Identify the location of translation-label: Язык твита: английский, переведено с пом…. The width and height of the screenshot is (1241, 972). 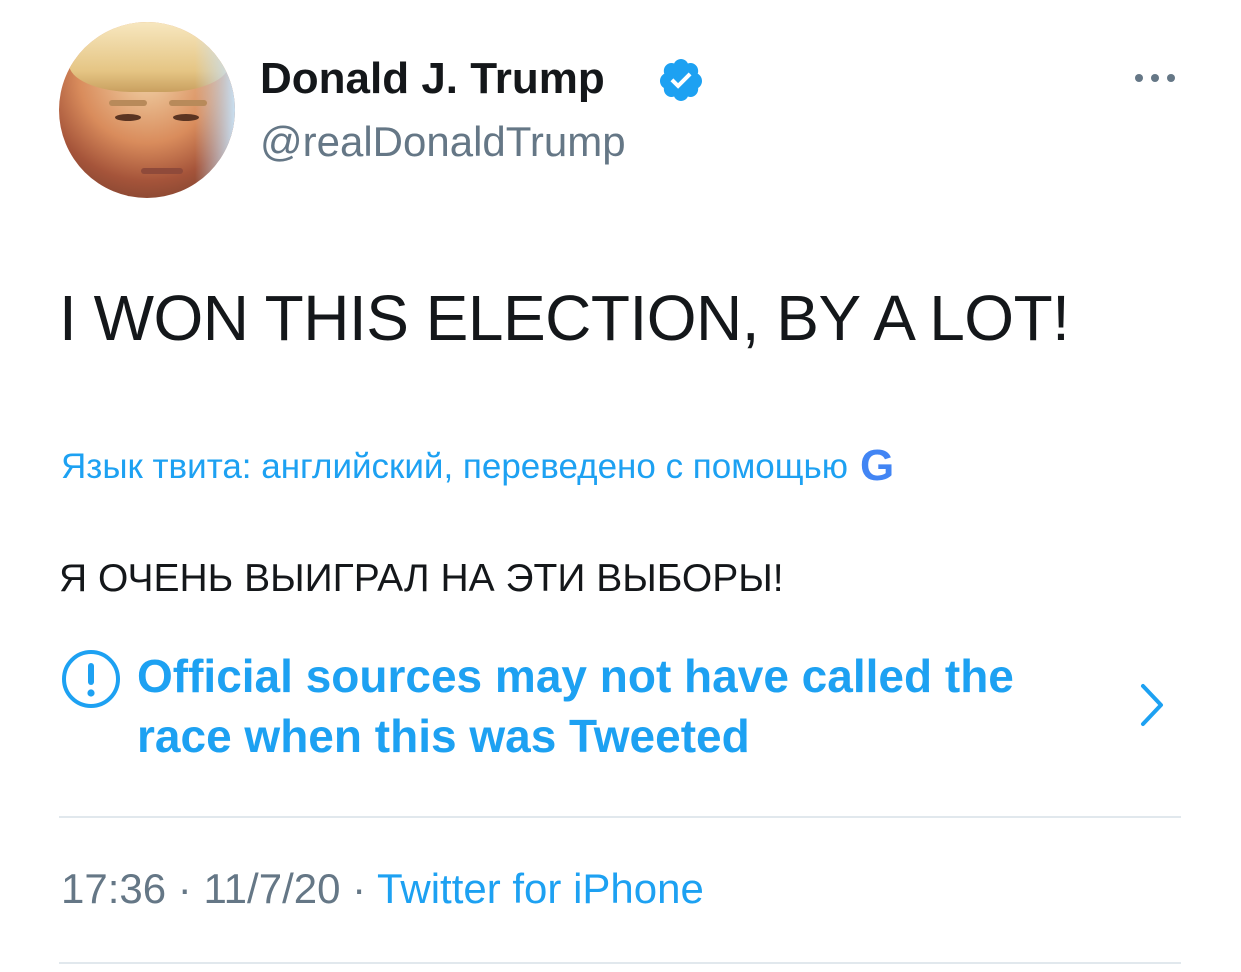
(621, 466).